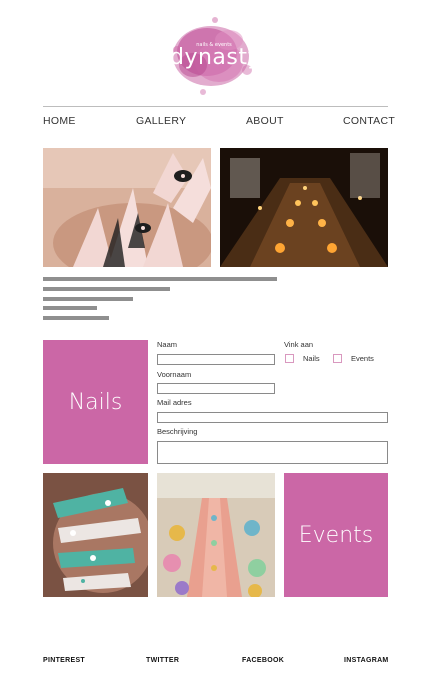 This screenshot has height=677, width=430. I want to click on nails-tile-label: Nails, so click(95, 402).